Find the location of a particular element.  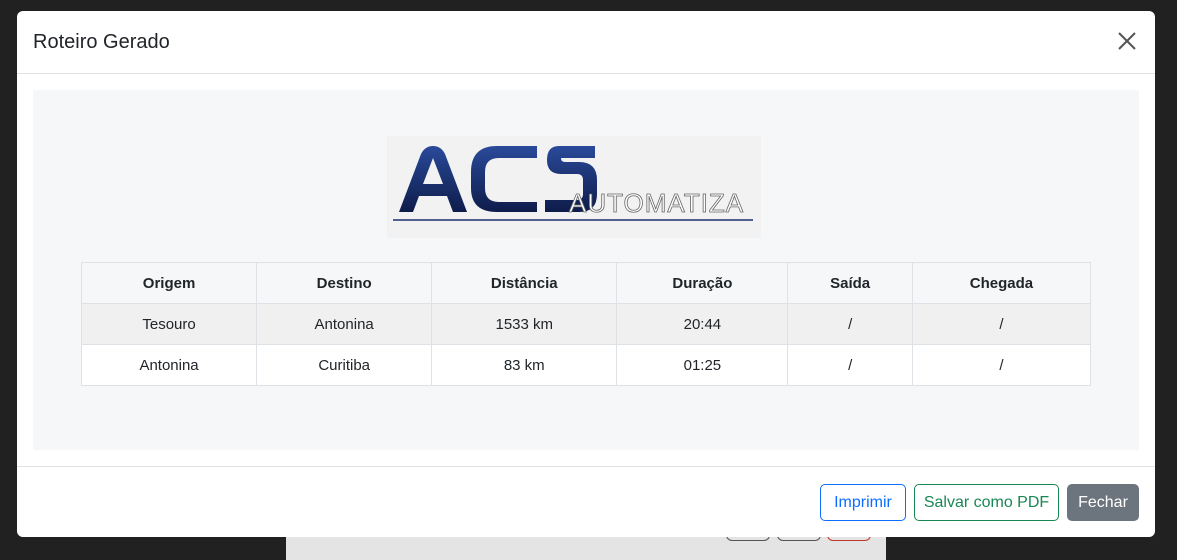

cell-distancia: 83 km is located at coordinates (524, 365).